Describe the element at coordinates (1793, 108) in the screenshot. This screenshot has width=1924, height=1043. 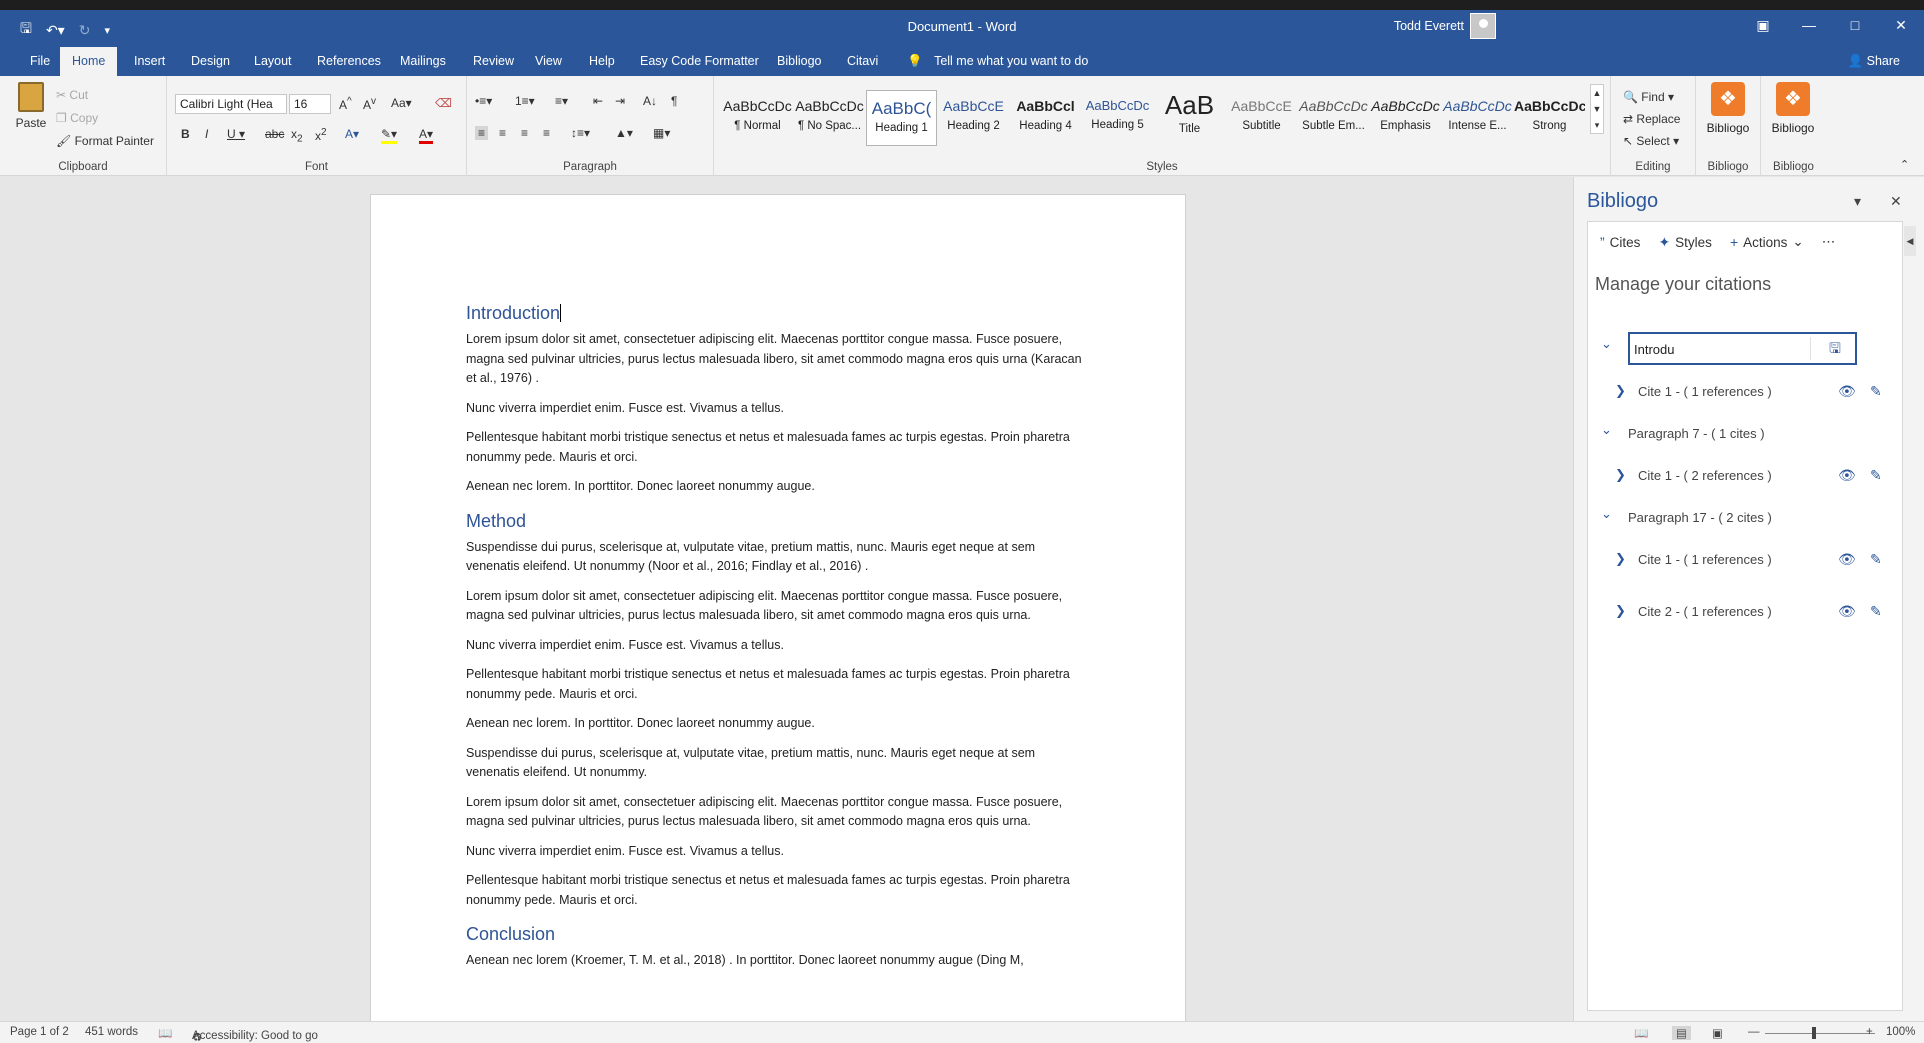
I see `bibliogo-button-2: ❖ Bibliogo` at that location.